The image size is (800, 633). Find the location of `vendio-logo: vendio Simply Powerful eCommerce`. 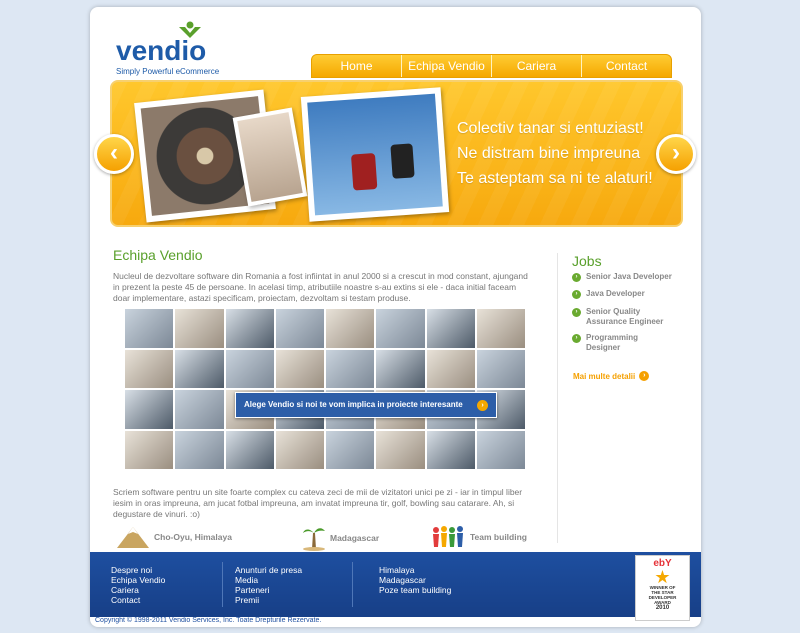

vendio-logo: vendio Simply Powerful eCommerce is located at coordinates (176, 48).